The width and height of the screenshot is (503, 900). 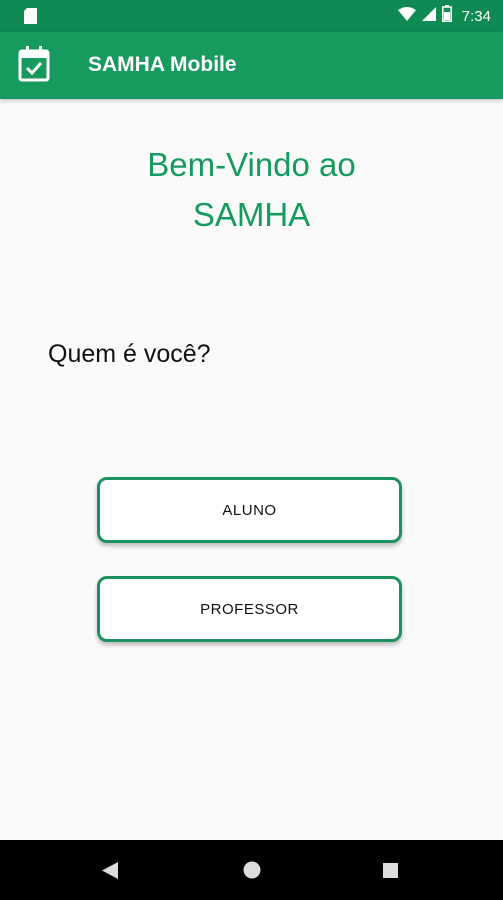 What do you see at coordinates (162, 64) in the screenshot?
I see `app-title: SAMHA Mobile` at bounding box center [162, 64].